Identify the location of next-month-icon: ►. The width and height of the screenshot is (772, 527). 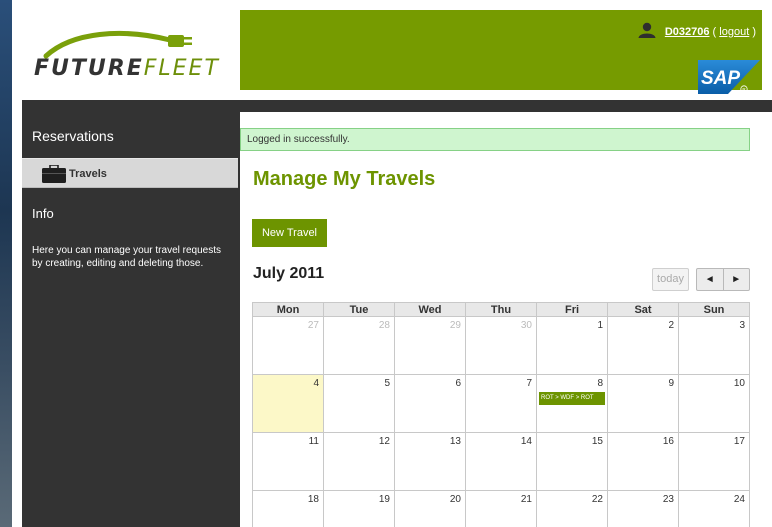
(737, 279).